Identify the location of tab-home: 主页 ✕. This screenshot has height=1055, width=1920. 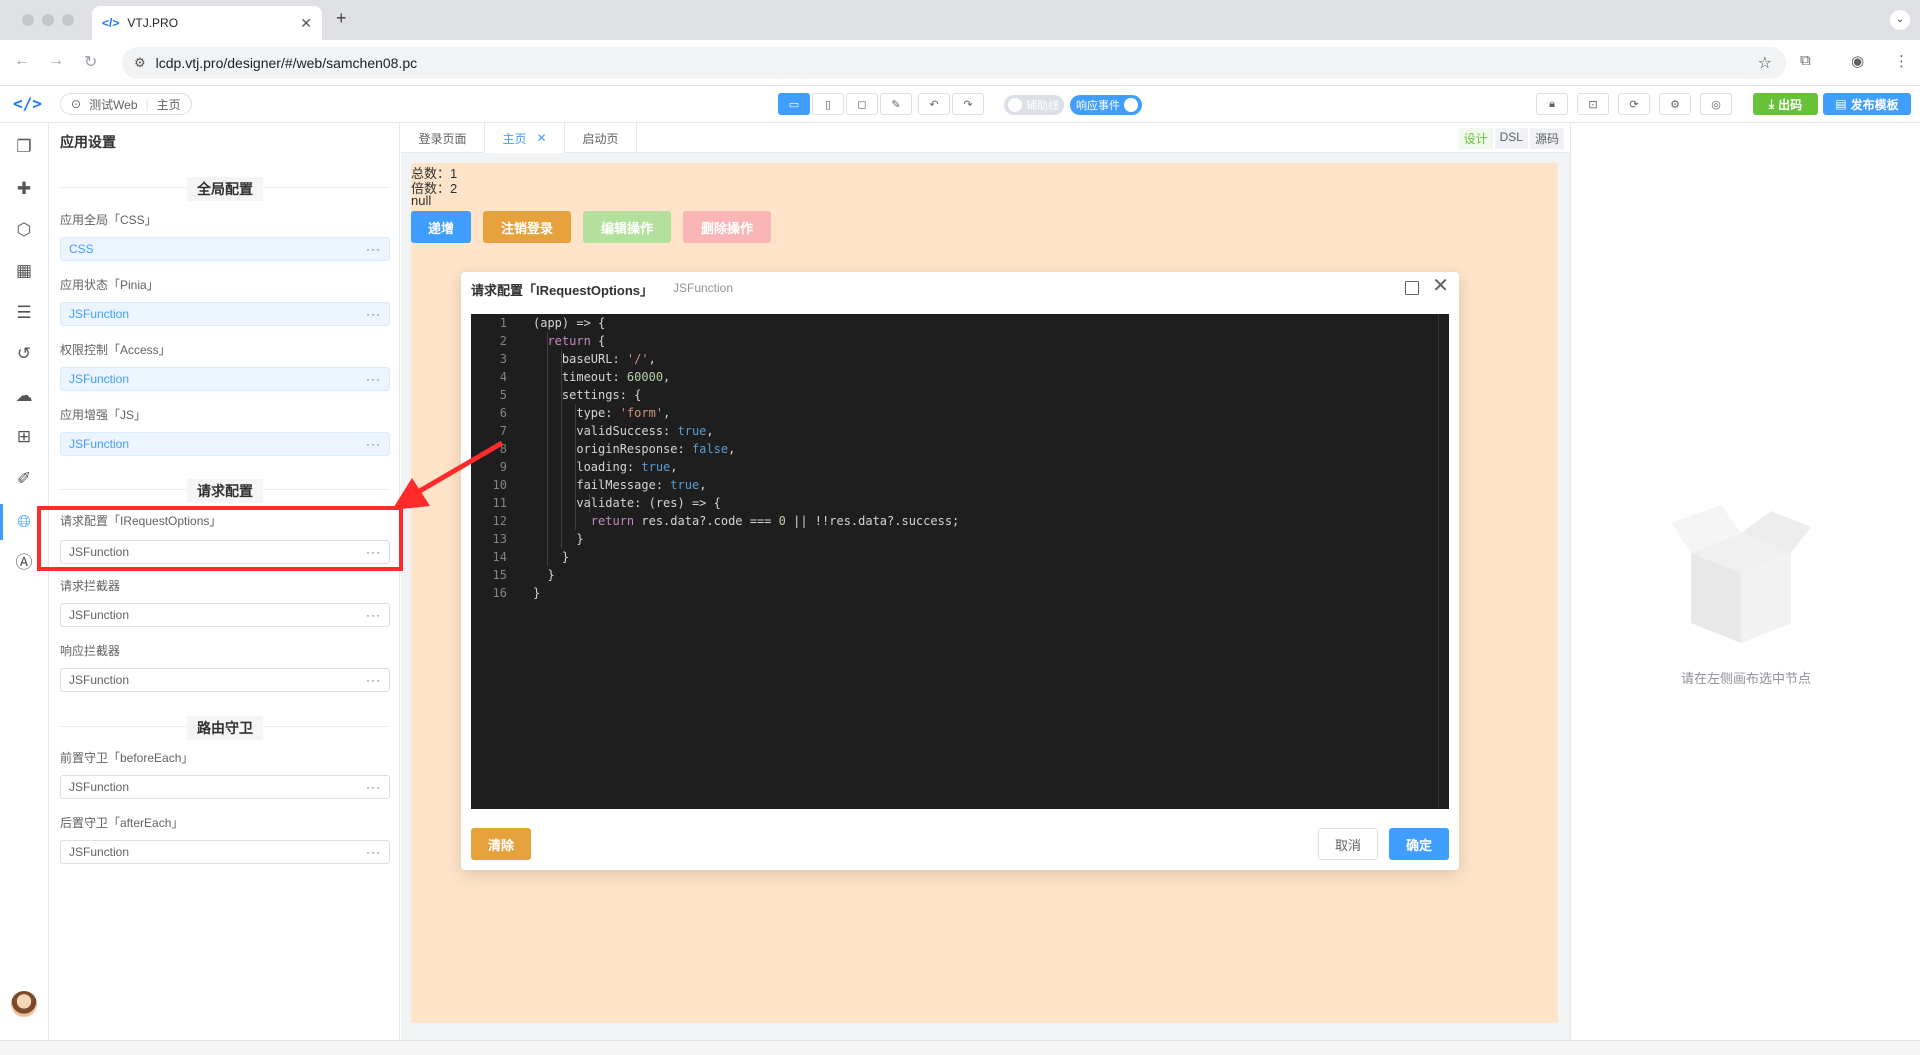
(525, 138).